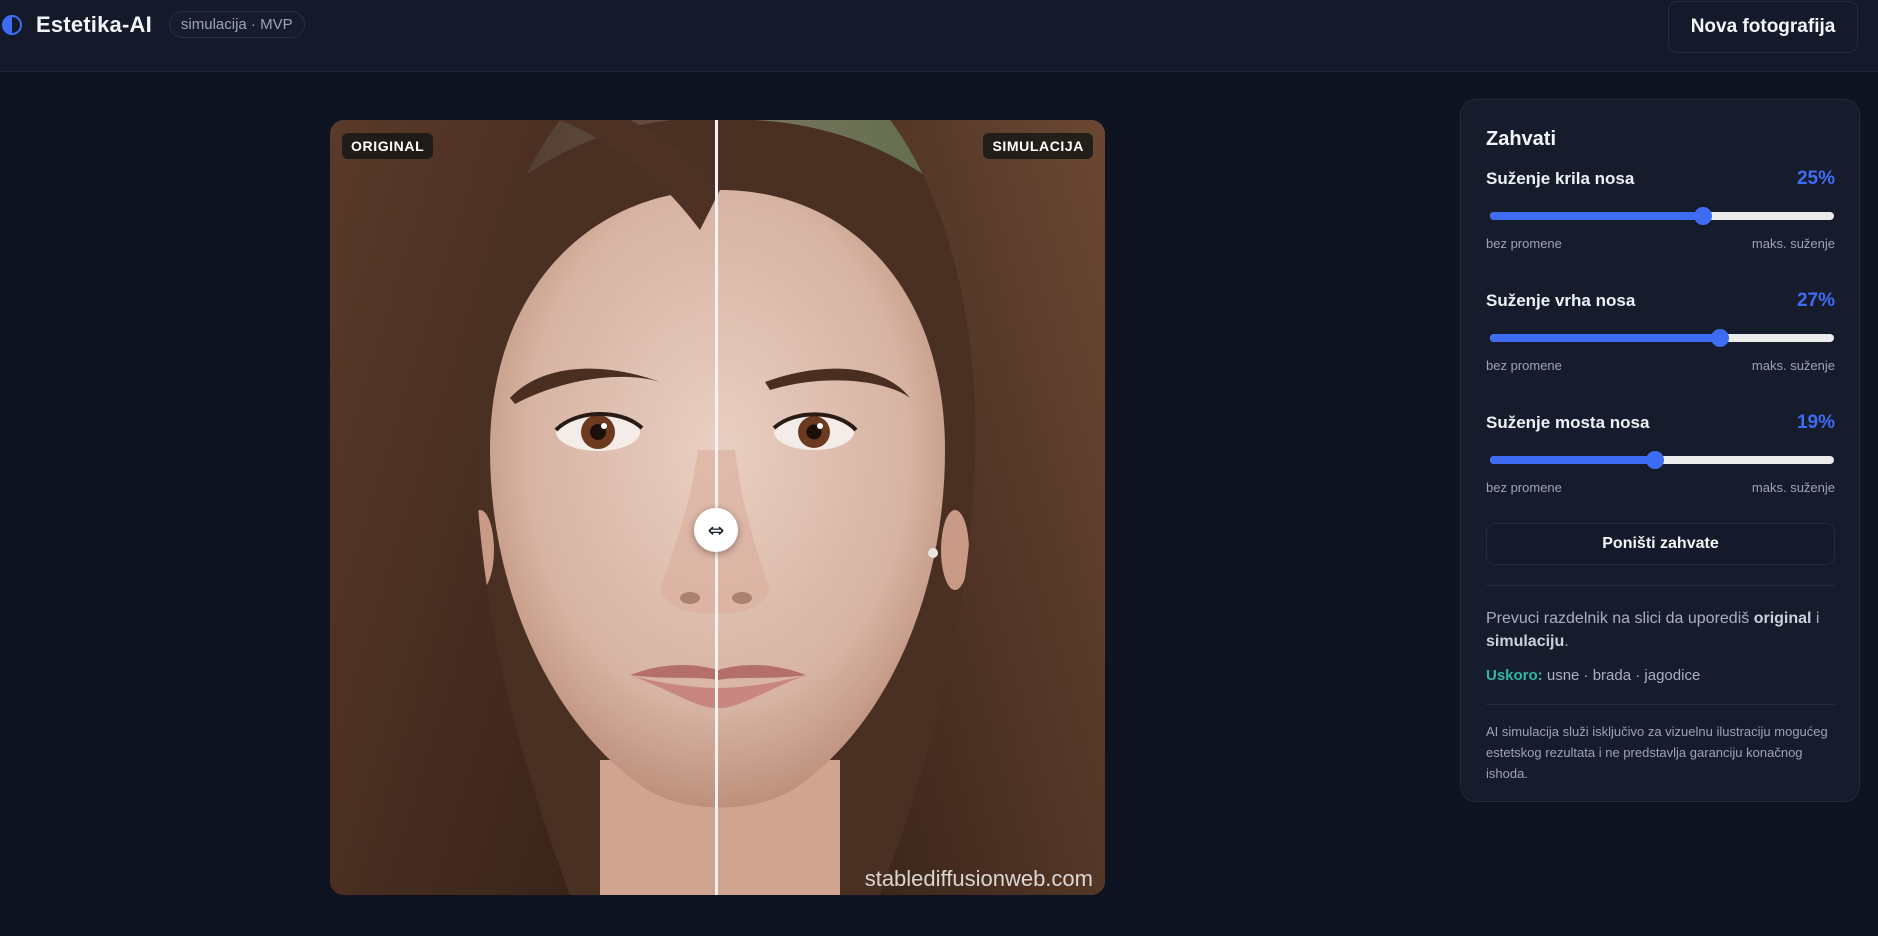 This screenshot has width=1878, height=936. Describe the element at coordinates (1763, 27) in the screenshot. I see `new-photo-button: Nova fotografija` at that location.